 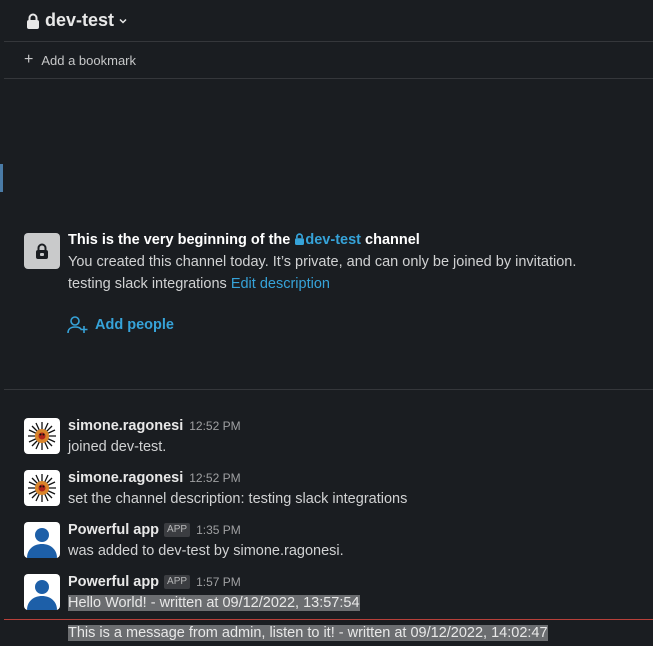 What do you see at coordinates (1, 178) in the screenshot?
I see `resize-handle` at bounding box center [1, 178].